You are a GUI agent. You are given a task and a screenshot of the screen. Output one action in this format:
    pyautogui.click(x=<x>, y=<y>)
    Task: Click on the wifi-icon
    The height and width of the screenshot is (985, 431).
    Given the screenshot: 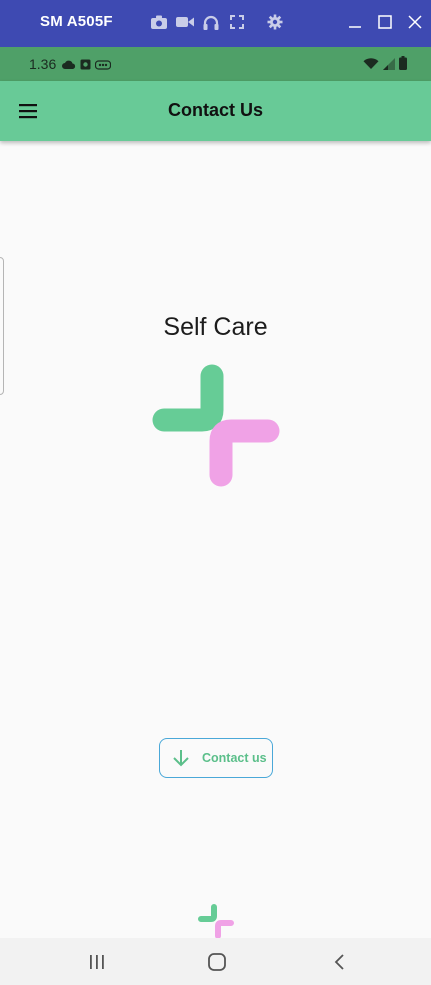 What is the action you would take?
    pyautogui.click(x=371, y=66)
    